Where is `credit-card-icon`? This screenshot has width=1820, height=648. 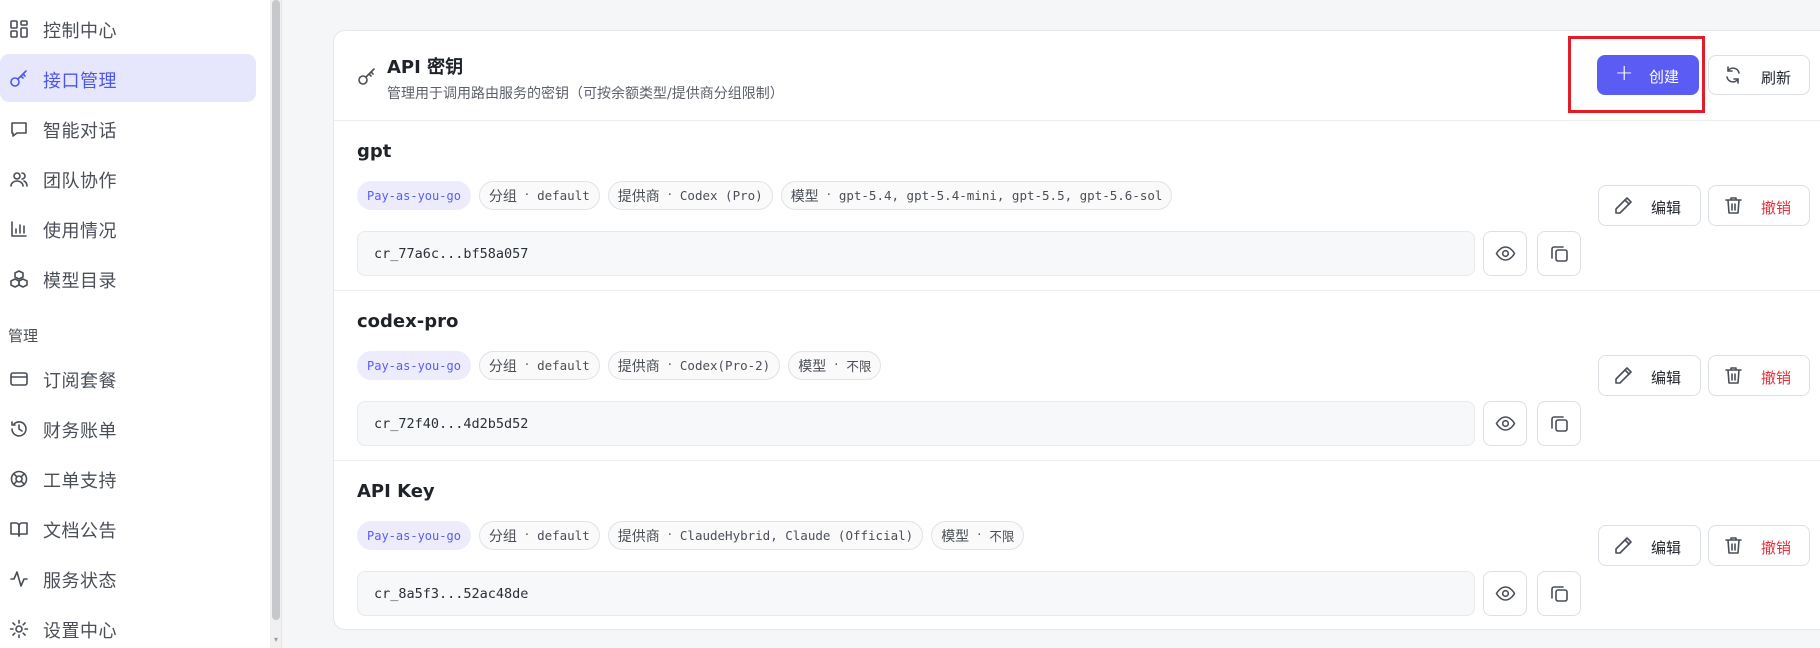 credit-card-icon is located at coordinates (19, 379).